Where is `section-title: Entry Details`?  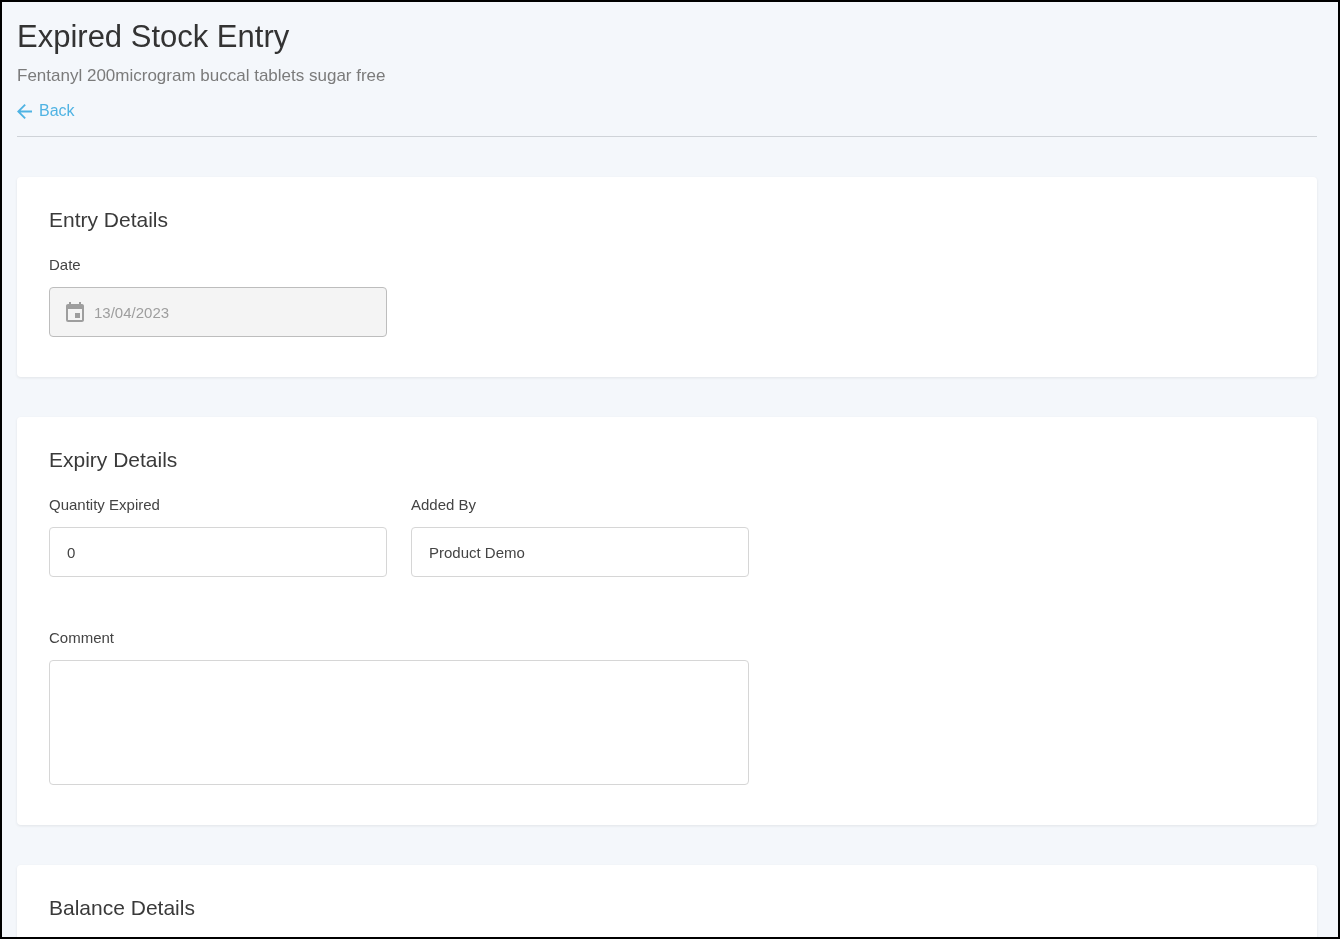
section-title: Entry Details is located at coordinates (109, 220).